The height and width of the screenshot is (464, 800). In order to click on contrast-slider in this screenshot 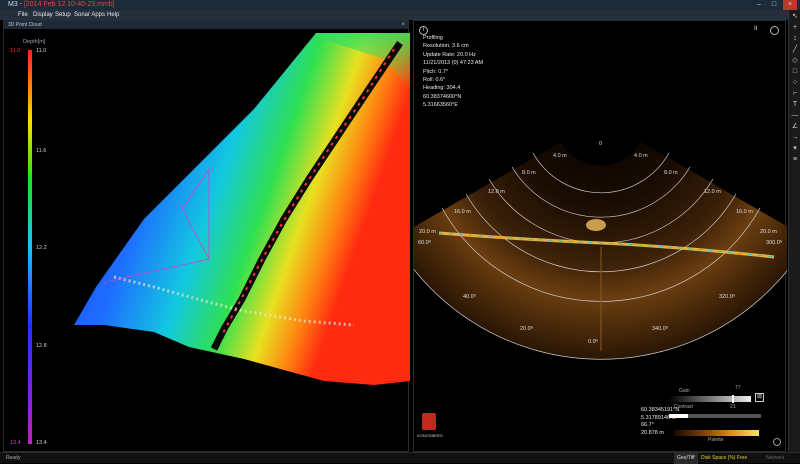, I will do `click(715, 416)`.